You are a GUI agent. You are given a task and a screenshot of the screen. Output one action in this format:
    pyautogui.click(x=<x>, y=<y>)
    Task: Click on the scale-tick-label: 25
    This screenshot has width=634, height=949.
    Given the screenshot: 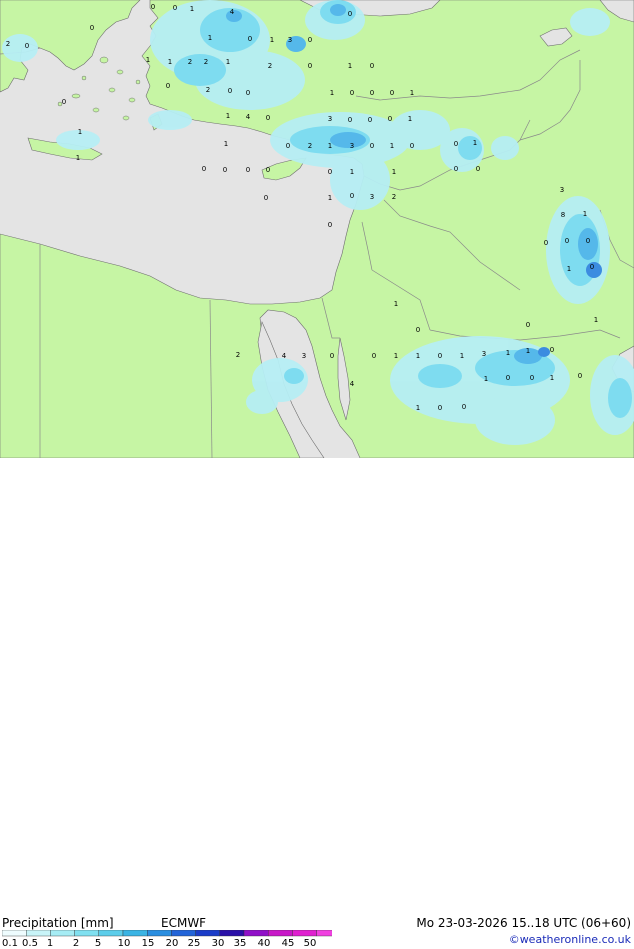 What is the action you would take?
    pyautogui.click(x=194, y=943)
    